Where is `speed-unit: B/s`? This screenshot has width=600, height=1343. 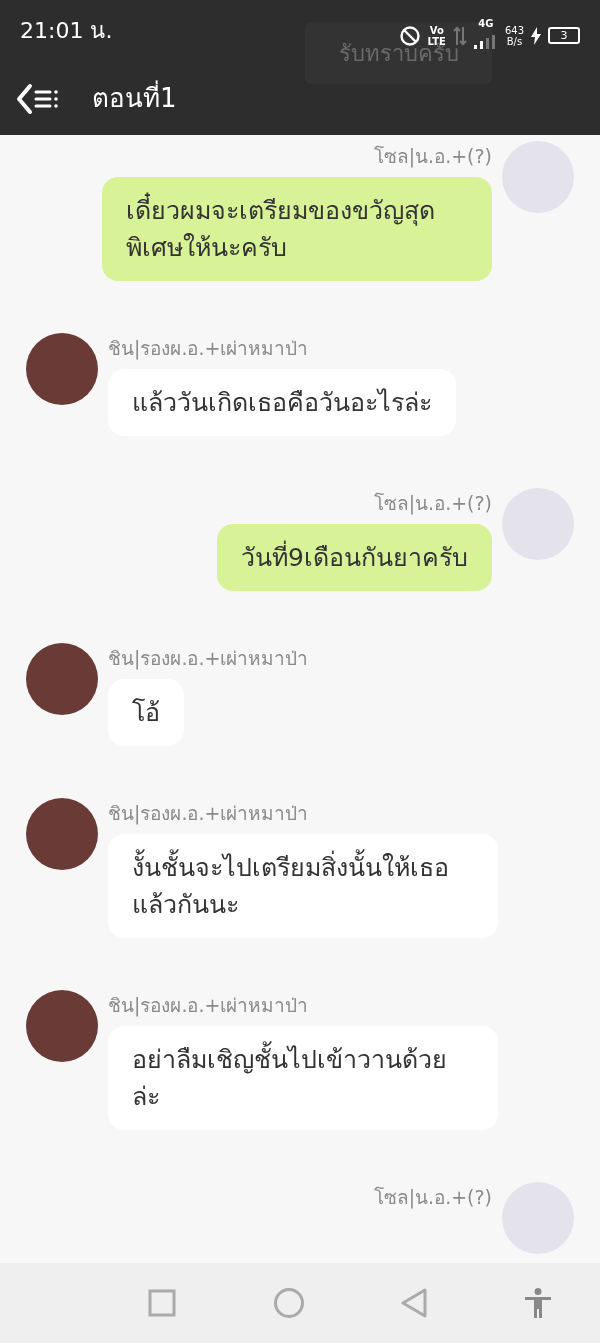 speed-unit: B/s is located at coordinates (514, 41).